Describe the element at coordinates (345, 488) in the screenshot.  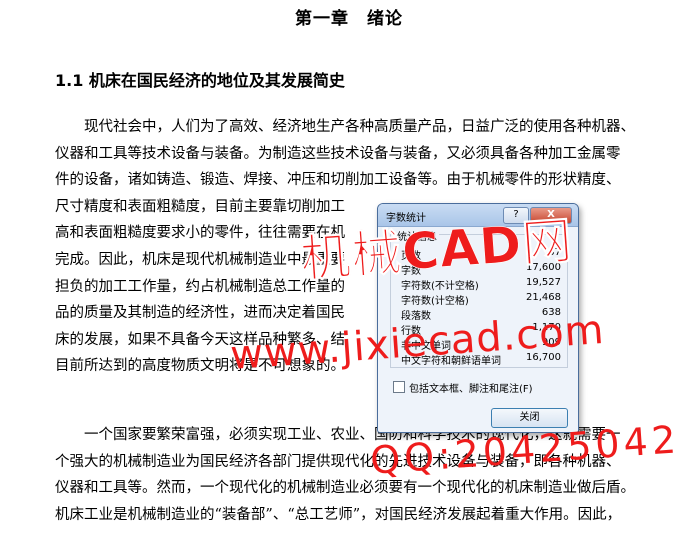
I see `paragraph-line: 仪器和工具等。然而，一个现代化的机械制造业必须要有一个现代化的机床制造业做后盾。` at that location.